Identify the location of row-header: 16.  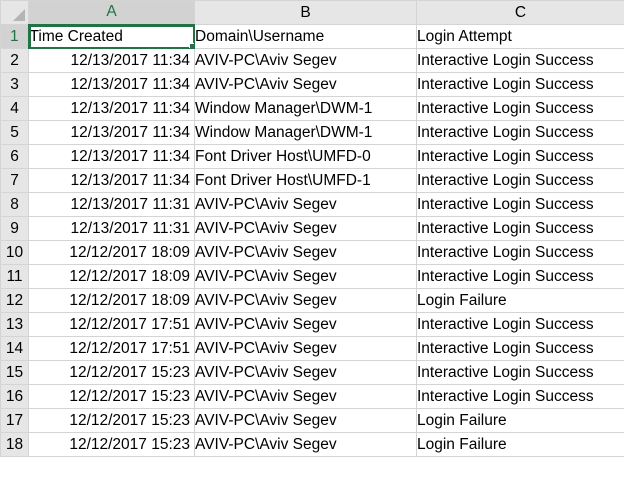
(14, 396).